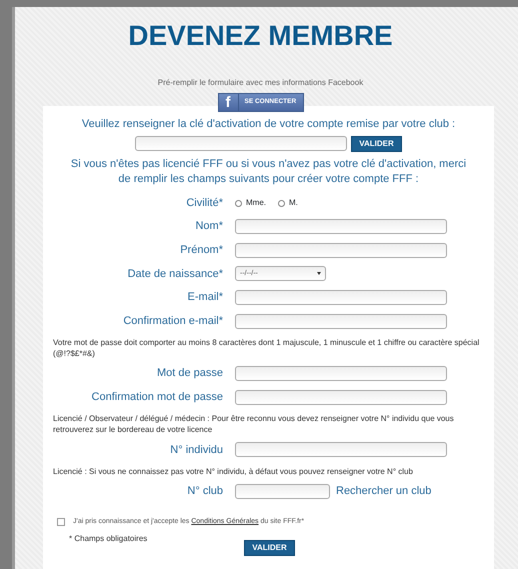 The height and width of the screenshot is (569, 518). Describe the element at coordinates (384, 491) in the screenshot. I see `search-club-link: Rechercher un club` at that location.